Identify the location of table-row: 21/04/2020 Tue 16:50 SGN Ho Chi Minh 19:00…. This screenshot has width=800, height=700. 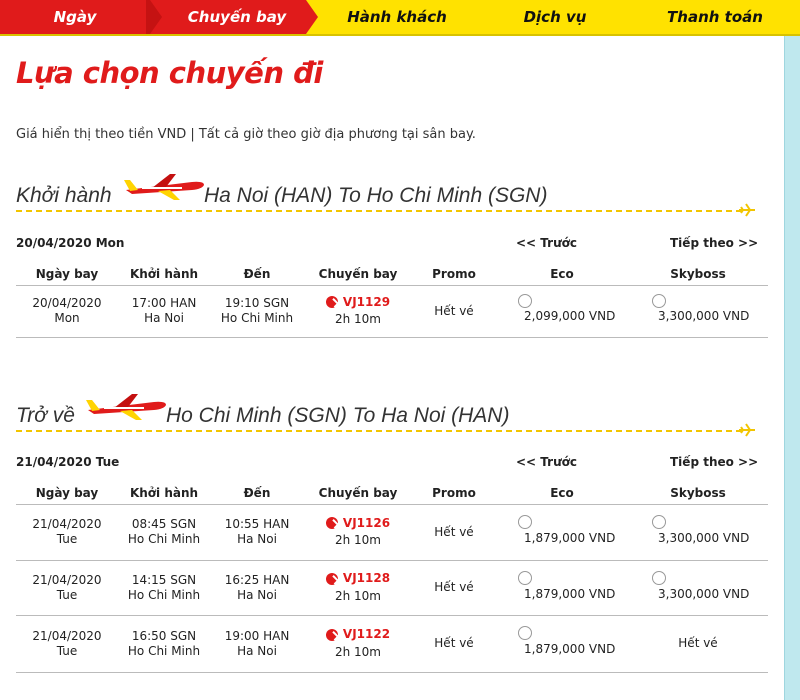
(392, 644).